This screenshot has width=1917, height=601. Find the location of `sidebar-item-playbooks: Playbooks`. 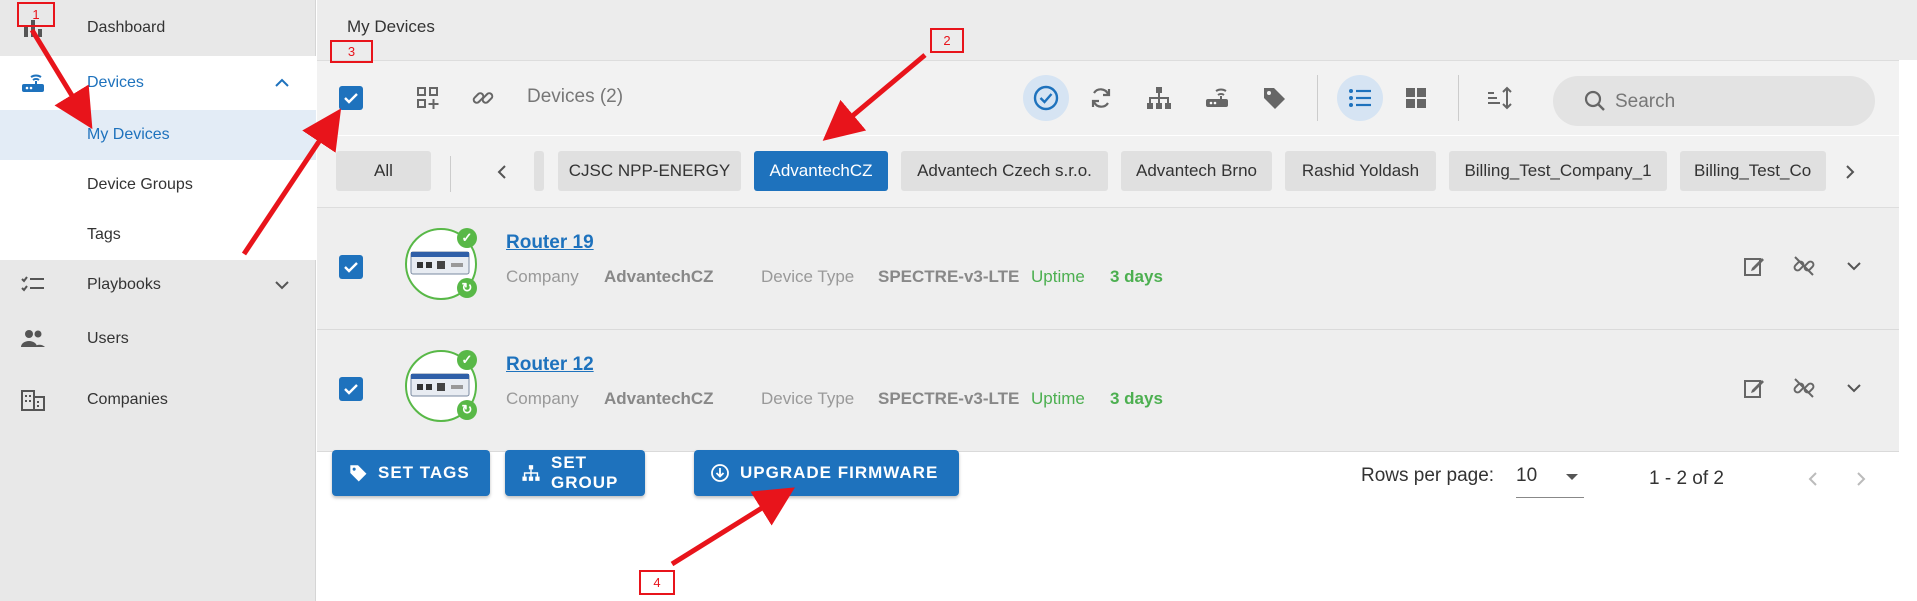

sidebar-item-playbooks: Playbooks is located at coordinates (158, 285).